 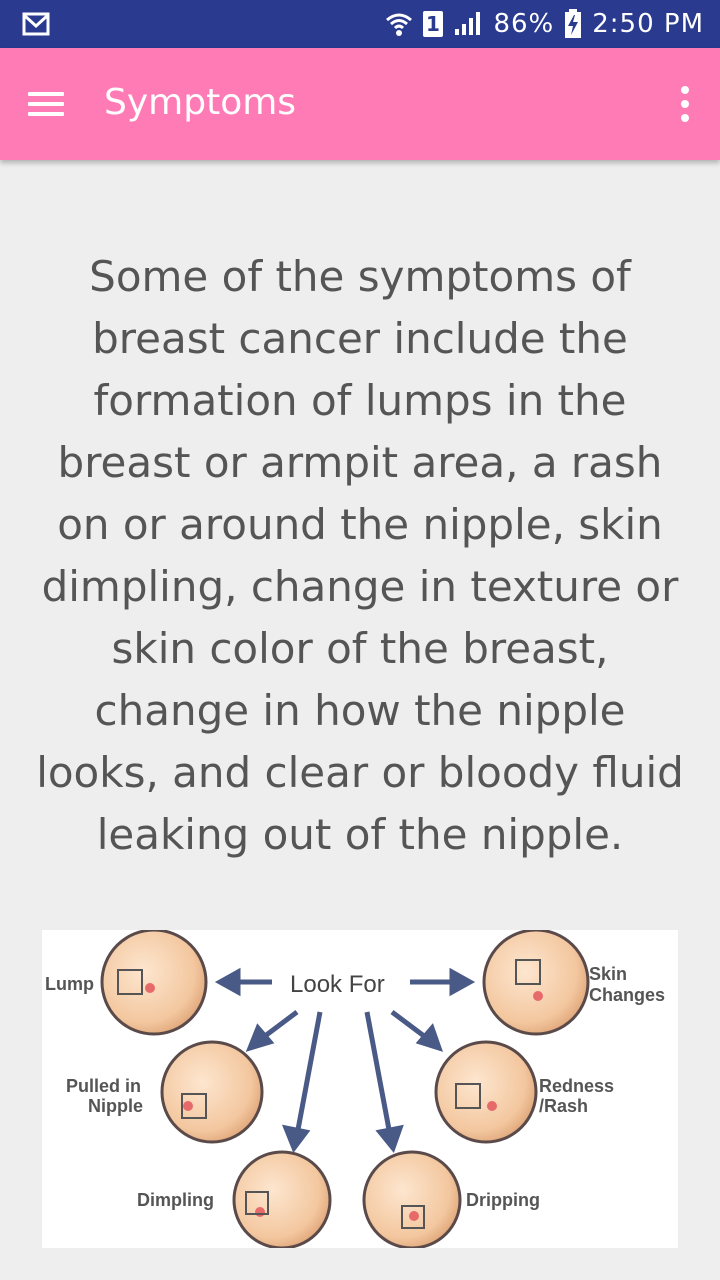 I want to click on clock: 2:50 PM, so click(x=648, y=24).